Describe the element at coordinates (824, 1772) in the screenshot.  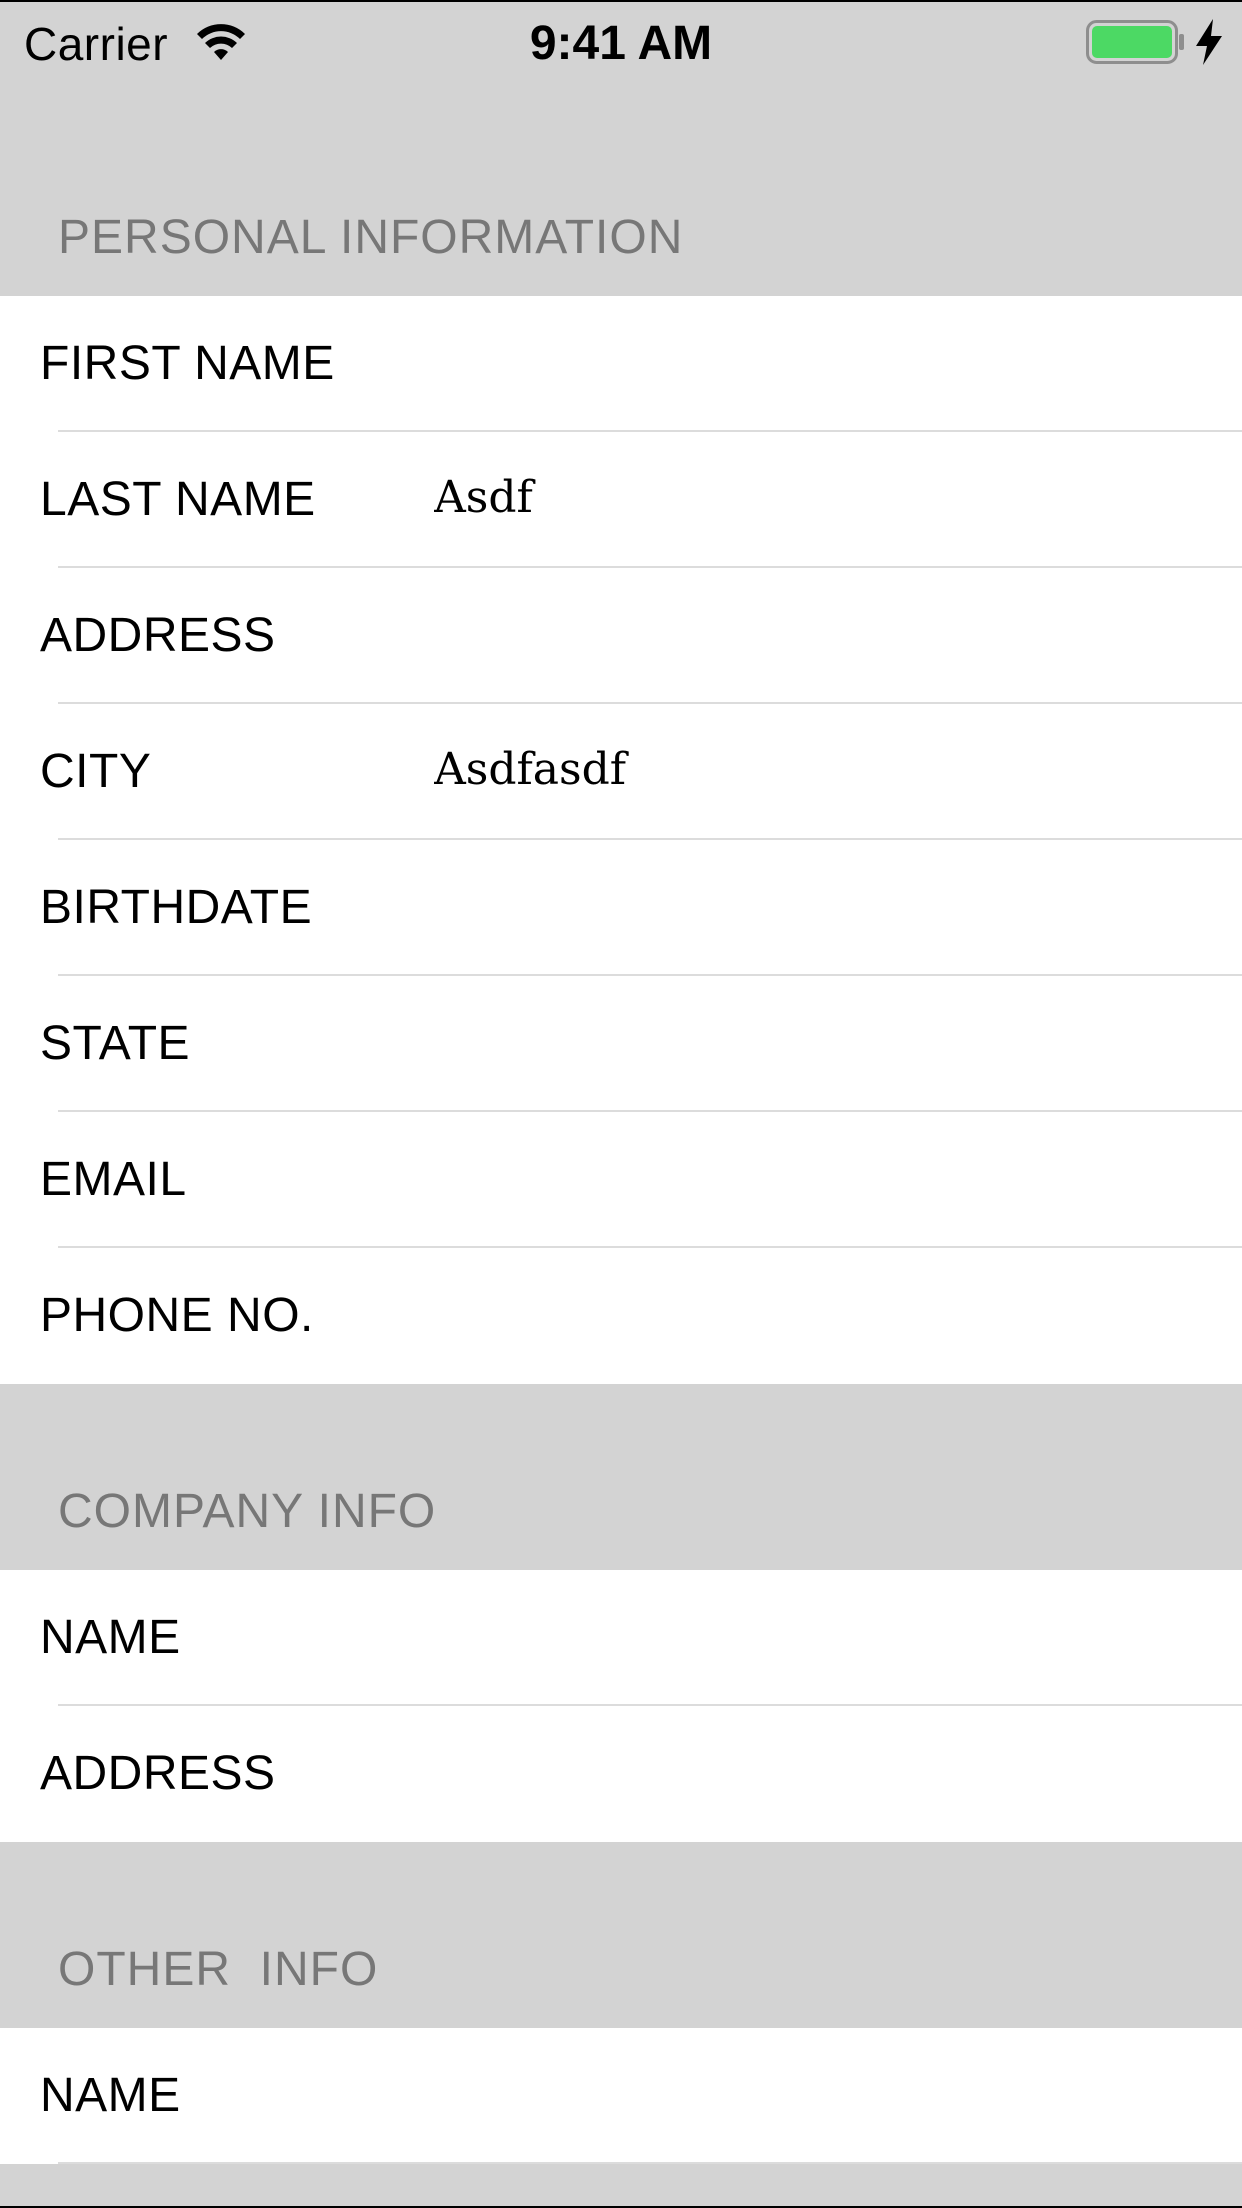
I see `company-field-address` at that location.